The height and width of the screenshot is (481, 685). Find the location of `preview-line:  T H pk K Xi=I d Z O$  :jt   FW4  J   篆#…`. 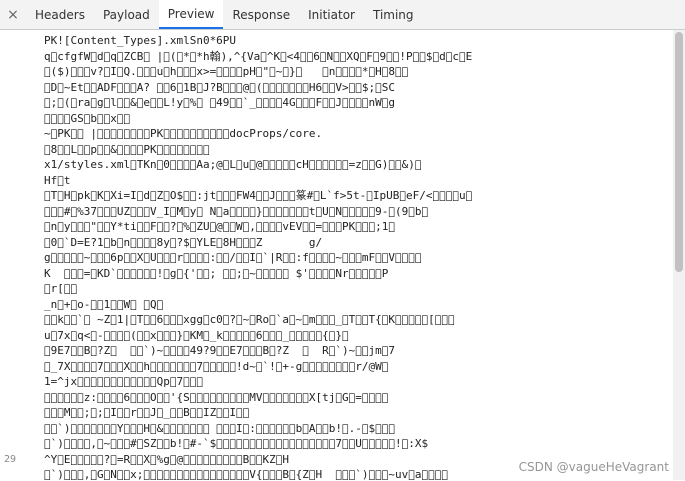

preview-line:  T H pk K Xi=I d Z O$  :jt   FW4  J   篆#… is located at coordinates (358, 196).